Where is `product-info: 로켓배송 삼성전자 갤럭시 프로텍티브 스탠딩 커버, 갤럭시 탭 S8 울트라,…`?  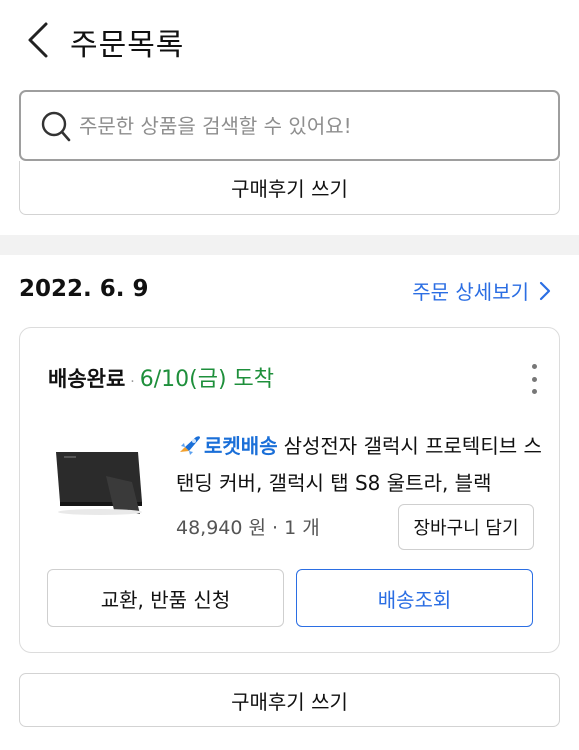 product-info: 로켓배송 삼성전자 갤럭시 프로텍티브 스탠딩 커버, 갤럭시 탭 S8 울트라,… is located at coordinates (361, 465).